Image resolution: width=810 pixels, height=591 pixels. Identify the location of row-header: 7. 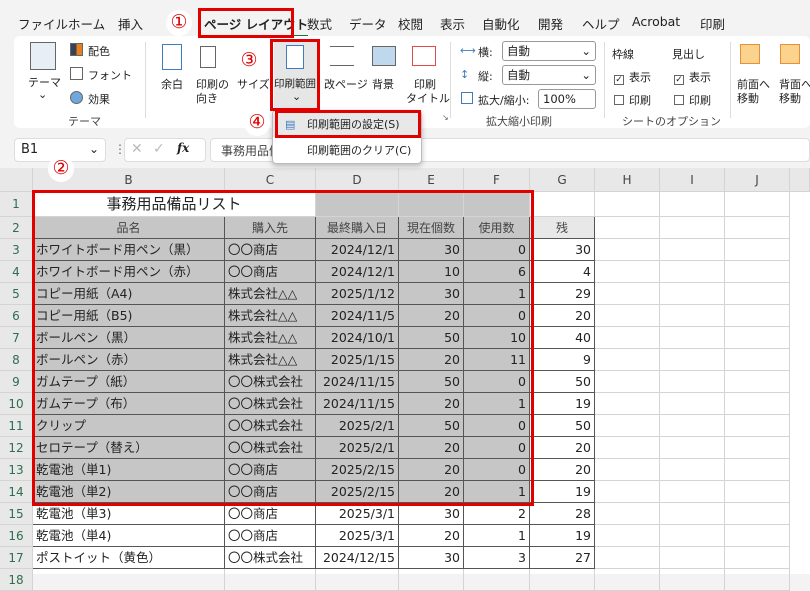
(16, 338).